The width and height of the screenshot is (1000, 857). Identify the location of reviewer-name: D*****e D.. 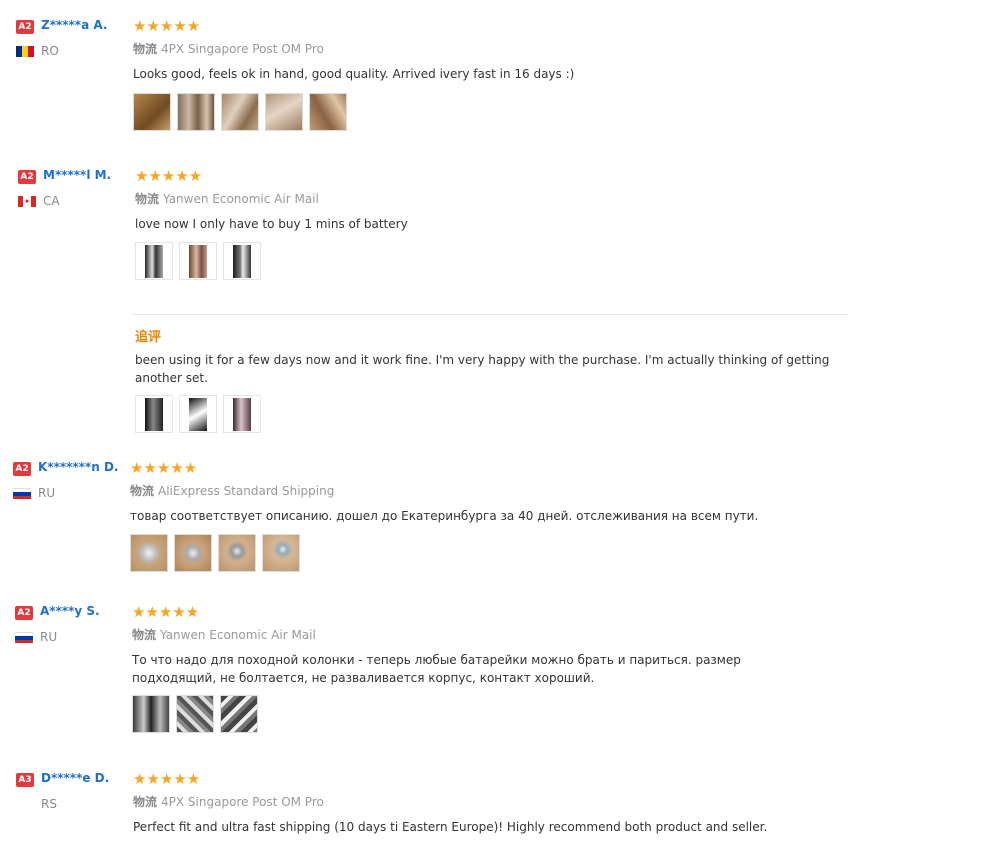
(75, 778).